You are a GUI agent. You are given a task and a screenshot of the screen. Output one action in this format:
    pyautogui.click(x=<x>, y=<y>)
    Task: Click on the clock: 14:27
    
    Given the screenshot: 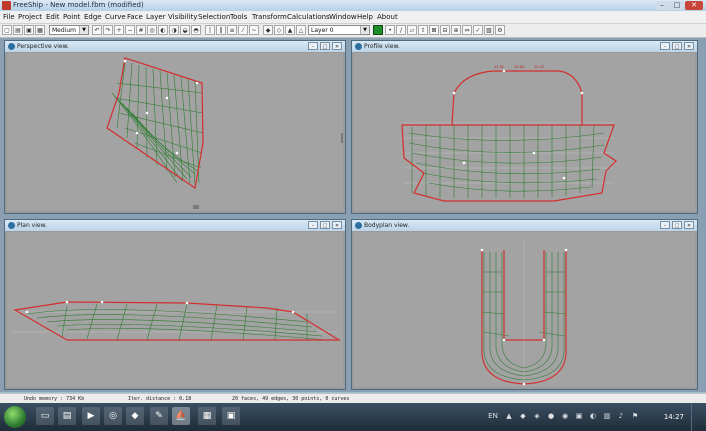 What is the action you would take?
    pyautogui.click(x=674, y=417)
    